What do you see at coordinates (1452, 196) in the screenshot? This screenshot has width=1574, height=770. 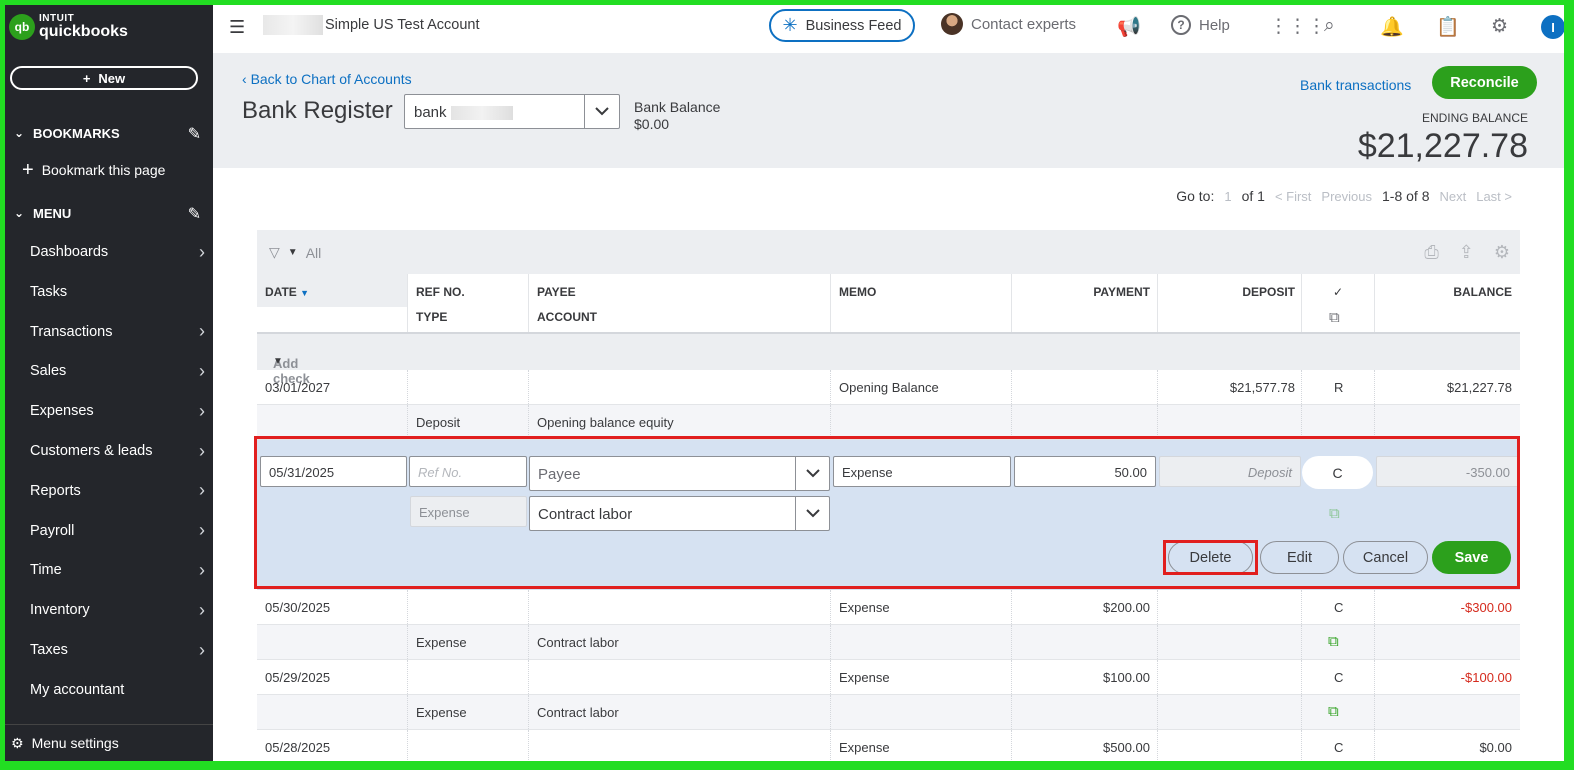 I see `next-page-link: Next` at bounding box center [1452, 196].